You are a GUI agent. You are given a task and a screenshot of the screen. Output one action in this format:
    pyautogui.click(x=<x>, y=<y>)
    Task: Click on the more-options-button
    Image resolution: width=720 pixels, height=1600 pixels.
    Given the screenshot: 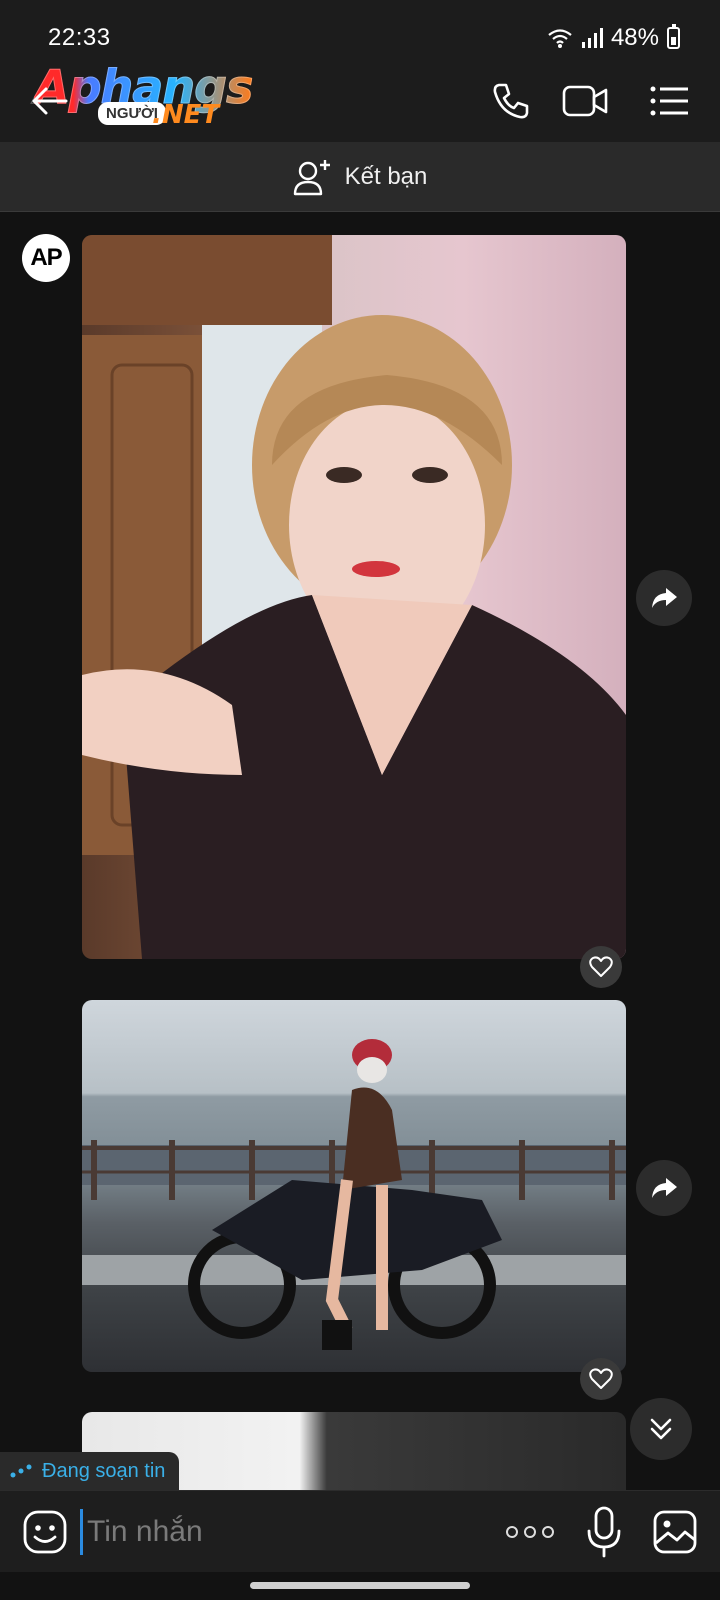 What is the action you would take?
    pyautogui.click(x=530, y=1532)
    